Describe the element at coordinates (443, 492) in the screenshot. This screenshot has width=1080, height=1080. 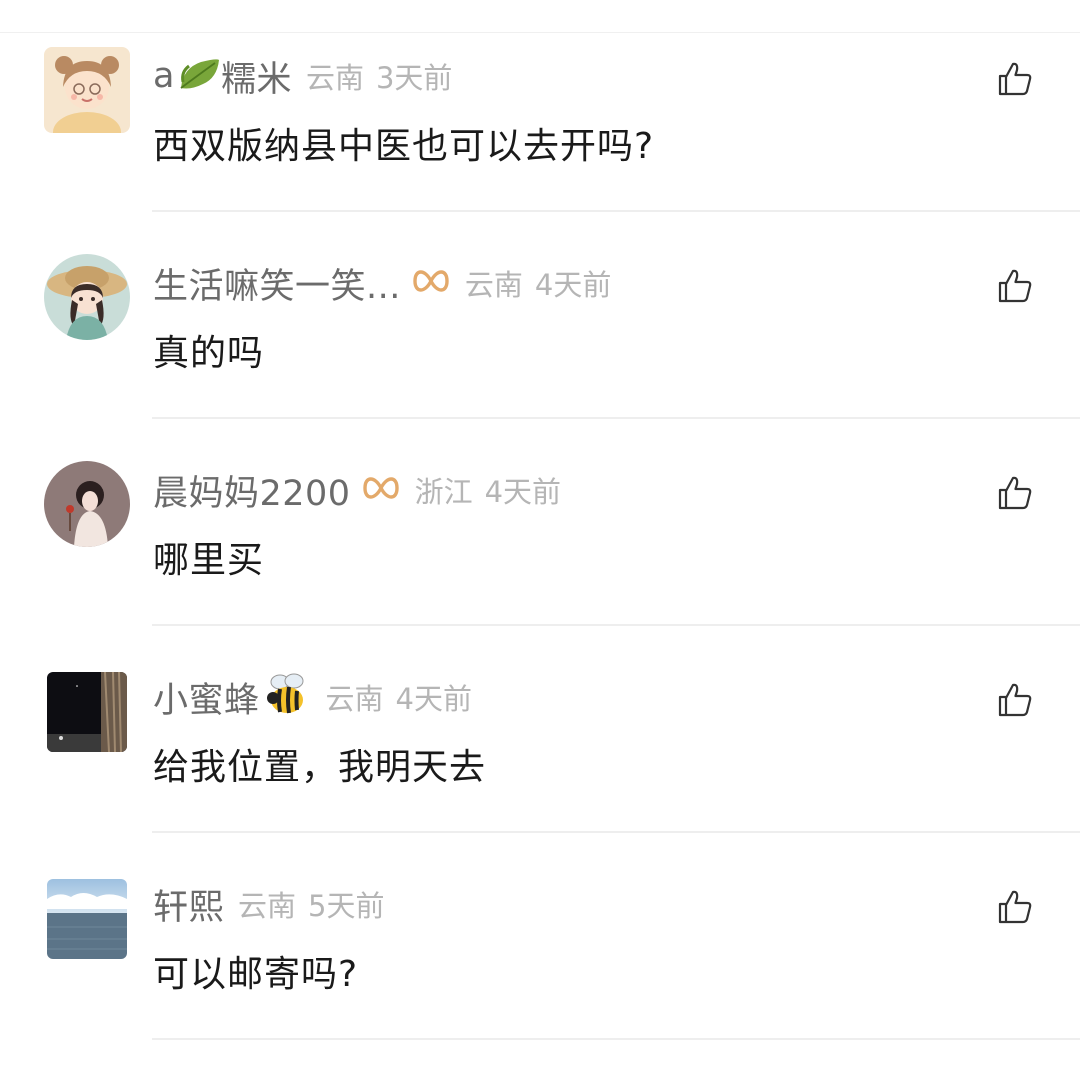
I see `comment-location: 浙江` at that location.